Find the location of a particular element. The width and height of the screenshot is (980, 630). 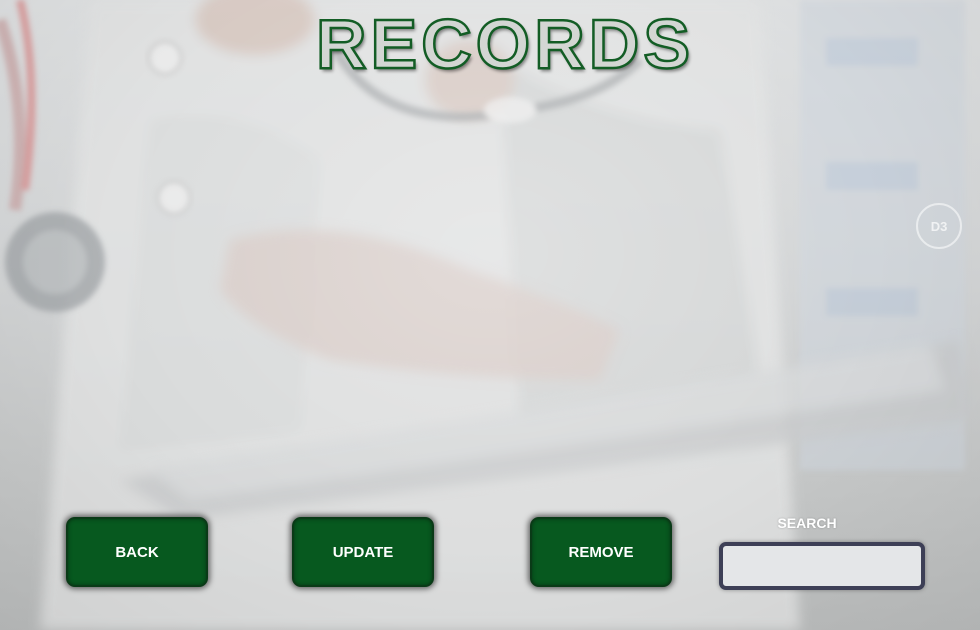

back-button: BACK is located at coordinates (137, 552).